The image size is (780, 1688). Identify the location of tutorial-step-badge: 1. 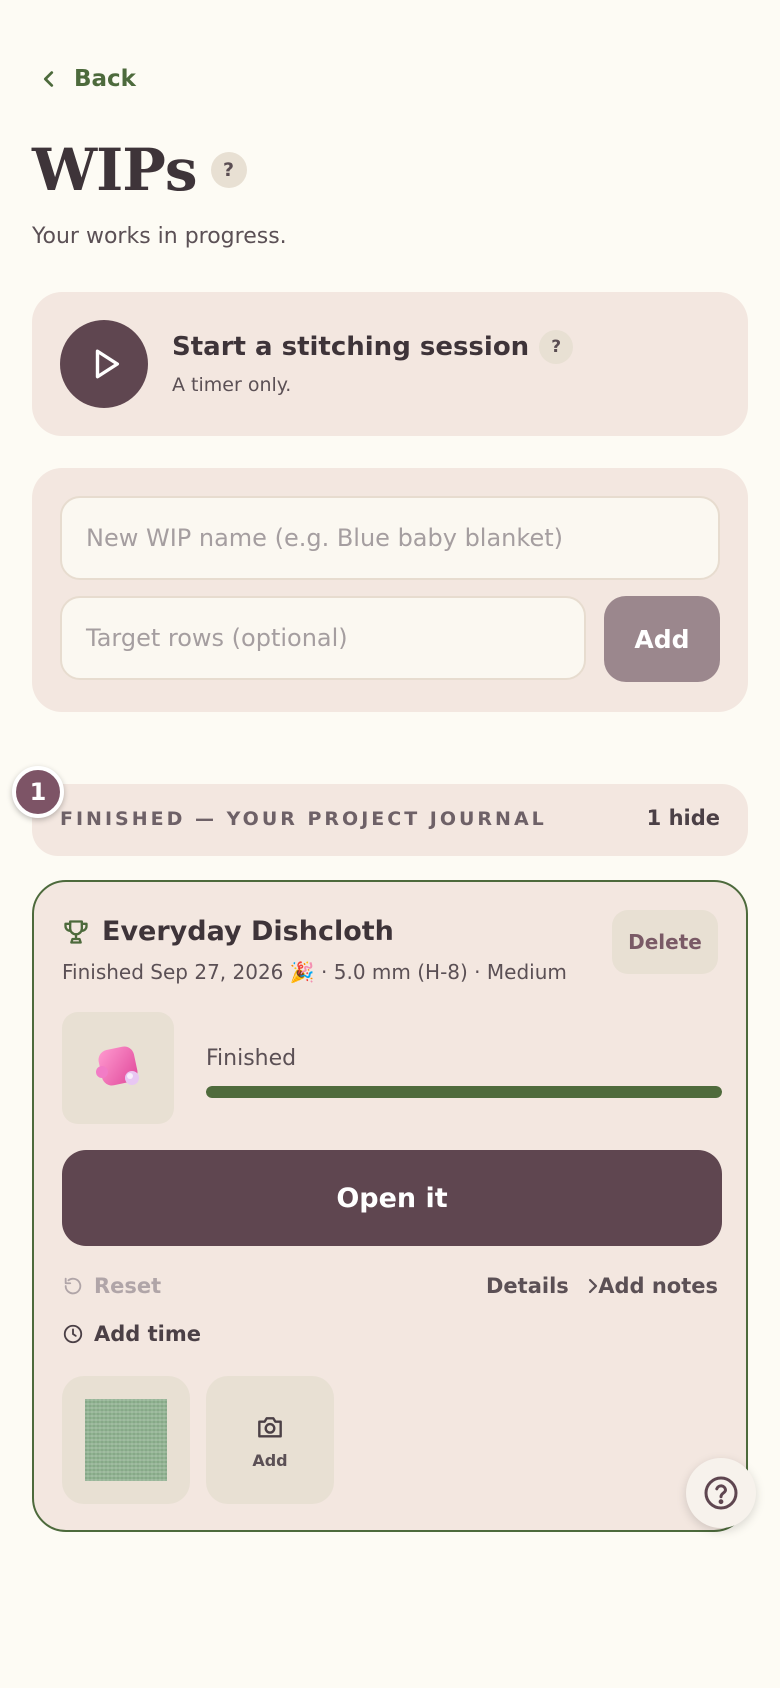
(38, 792).